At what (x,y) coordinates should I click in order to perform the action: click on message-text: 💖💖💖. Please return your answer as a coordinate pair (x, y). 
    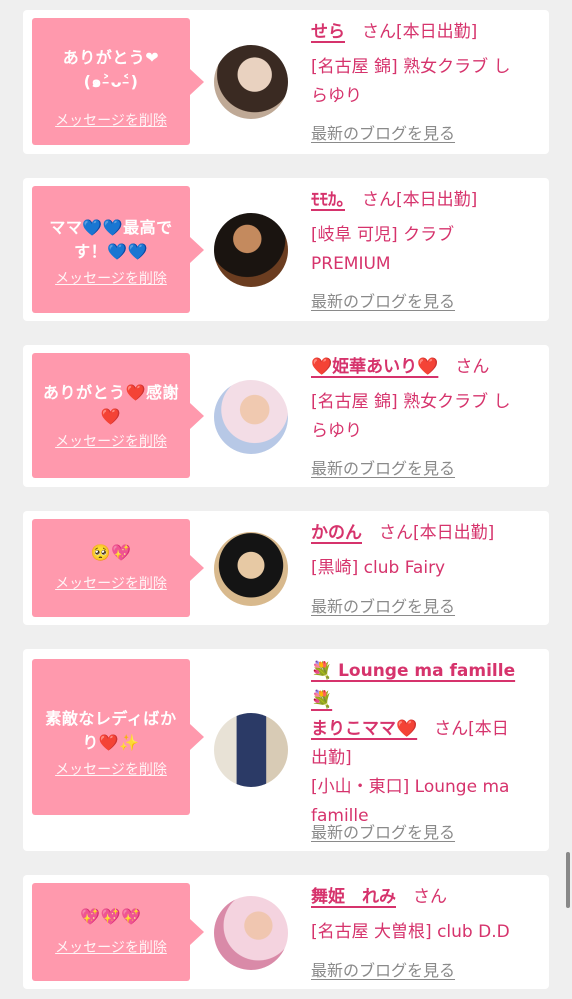
    Looking at the image, I should click on (111, 916).